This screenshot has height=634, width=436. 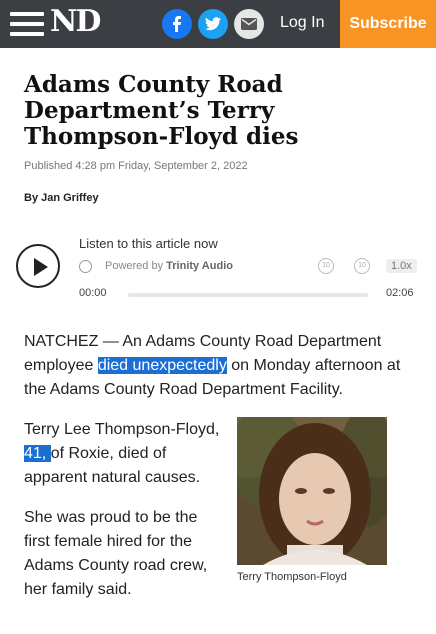 I want to click on listen-label: Listen to this article now, so click(x=148, y=243).